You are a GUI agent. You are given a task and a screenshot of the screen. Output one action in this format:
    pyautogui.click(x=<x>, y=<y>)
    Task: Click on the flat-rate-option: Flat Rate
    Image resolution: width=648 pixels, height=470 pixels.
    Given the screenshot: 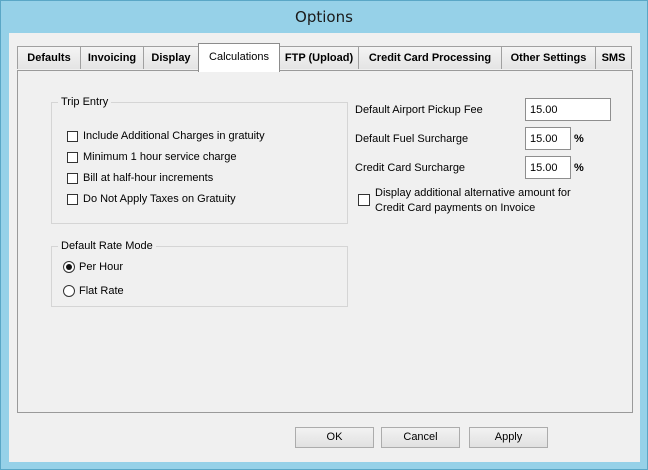 What is the action you would take?
    pyautogui.click(x=93, y=291)
    